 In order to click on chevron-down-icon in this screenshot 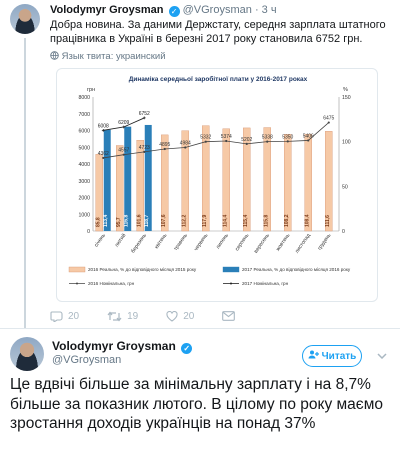, I will do `click(382, 356)`.